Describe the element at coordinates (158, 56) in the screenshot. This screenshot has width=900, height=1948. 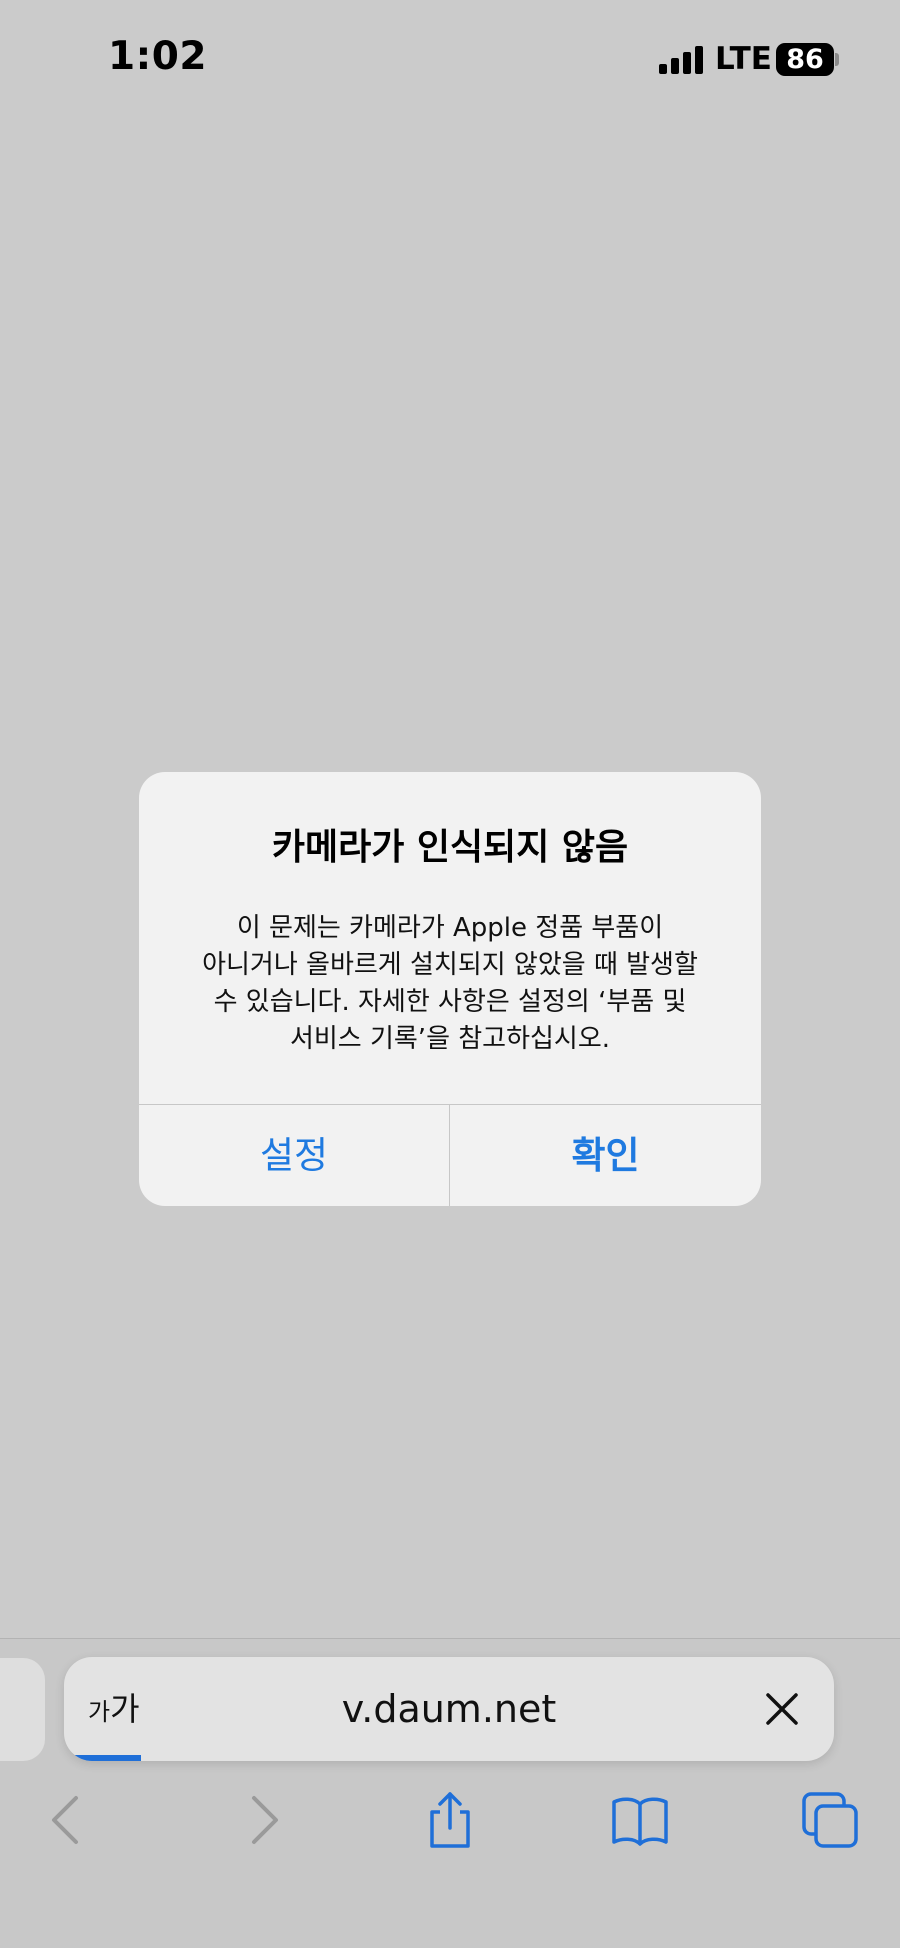
I see `status-time: 1:02` at that location.